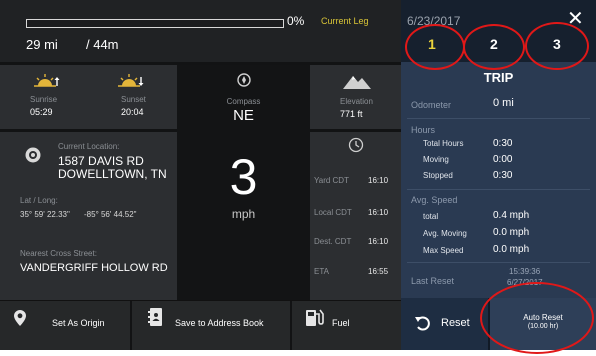  I want to click on current-speed: 3, so click(243, 177).